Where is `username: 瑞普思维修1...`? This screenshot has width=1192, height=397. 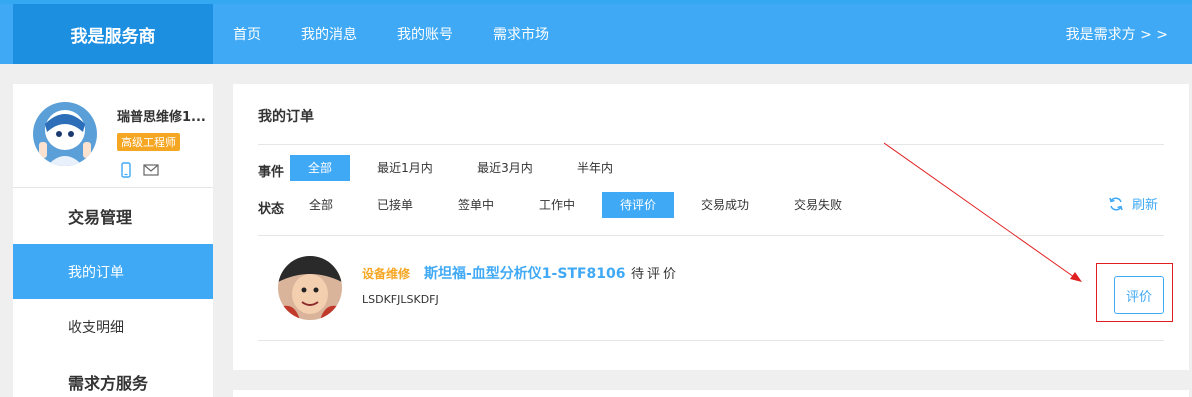 username: 瑞普思维修1... is located at coordinates (161, 117).